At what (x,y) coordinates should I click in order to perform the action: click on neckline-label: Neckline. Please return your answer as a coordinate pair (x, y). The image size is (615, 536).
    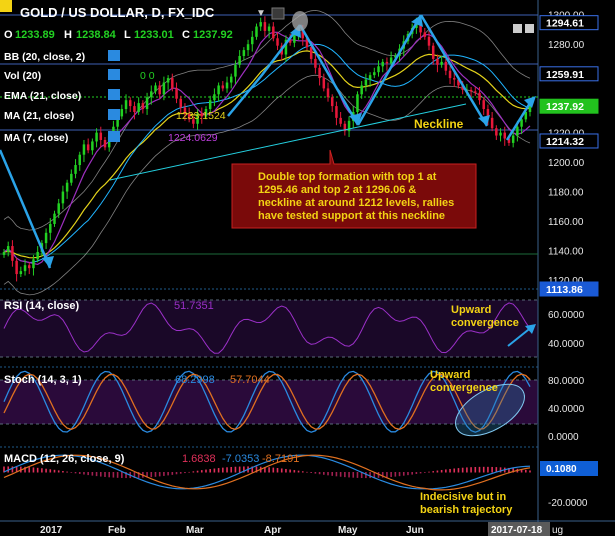
    Looking at the image, I should click on (439, 124).